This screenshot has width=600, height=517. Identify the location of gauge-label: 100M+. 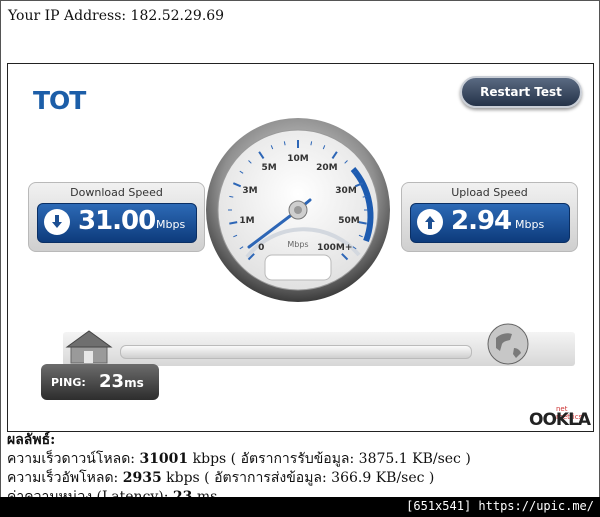
(334, 248).